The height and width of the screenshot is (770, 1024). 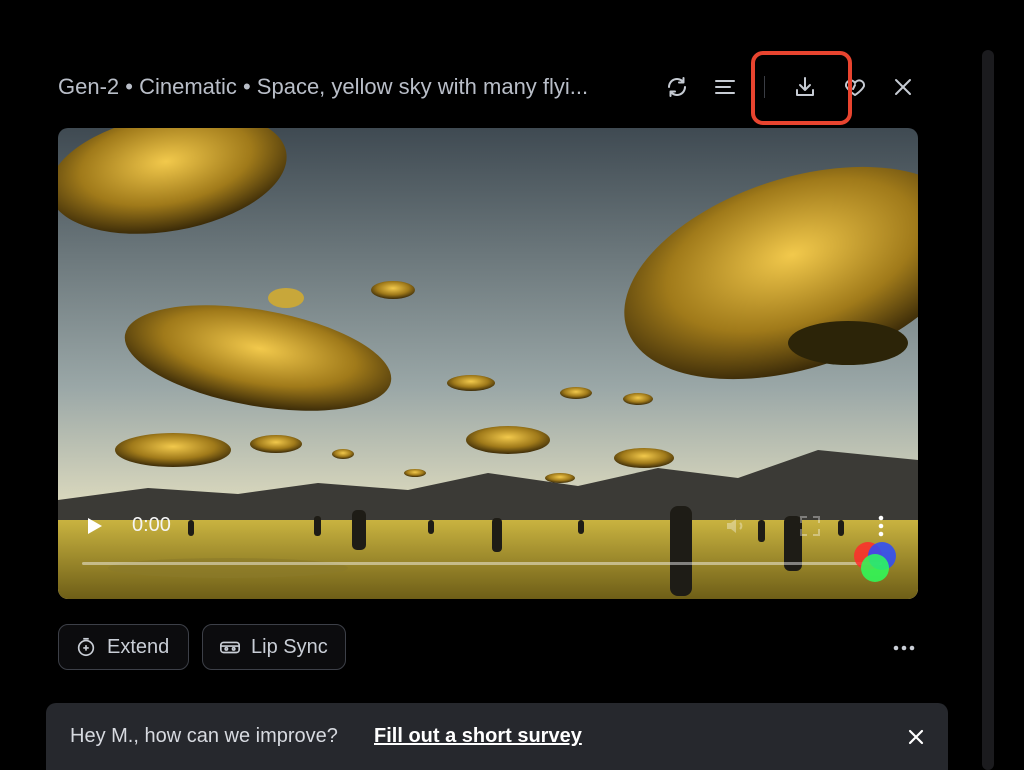 I want to click on refresh-icon, so click(x=677, y=87).